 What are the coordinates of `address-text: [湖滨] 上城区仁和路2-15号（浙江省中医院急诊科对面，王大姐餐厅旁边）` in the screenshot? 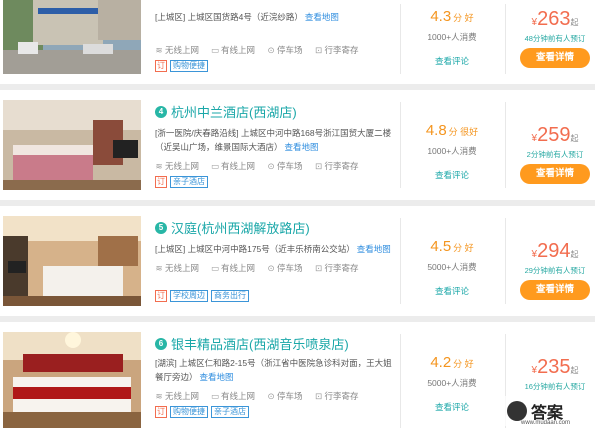 It's located at (273, 370).